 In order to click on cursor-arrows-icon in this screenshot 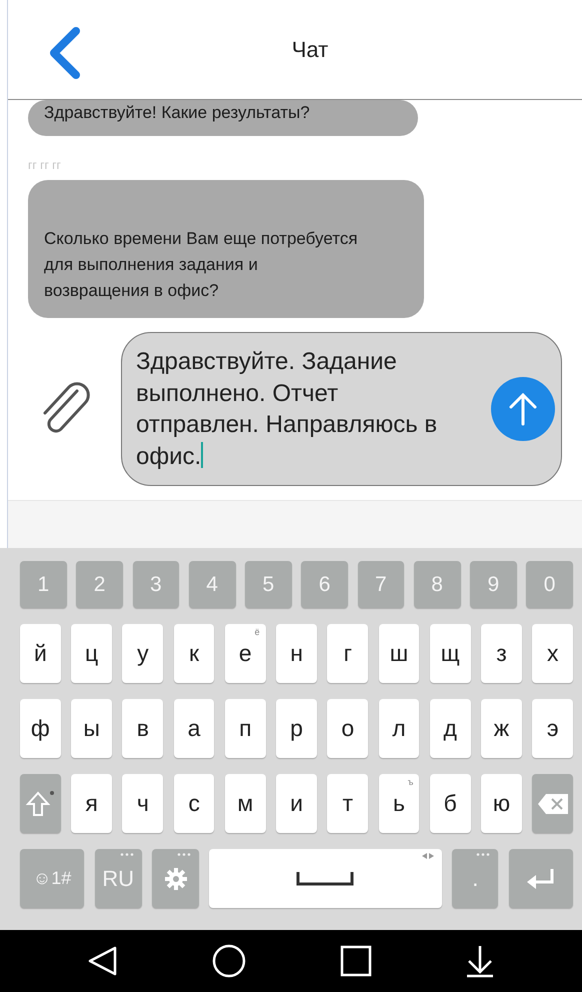, I will do `click(428, 856)`.